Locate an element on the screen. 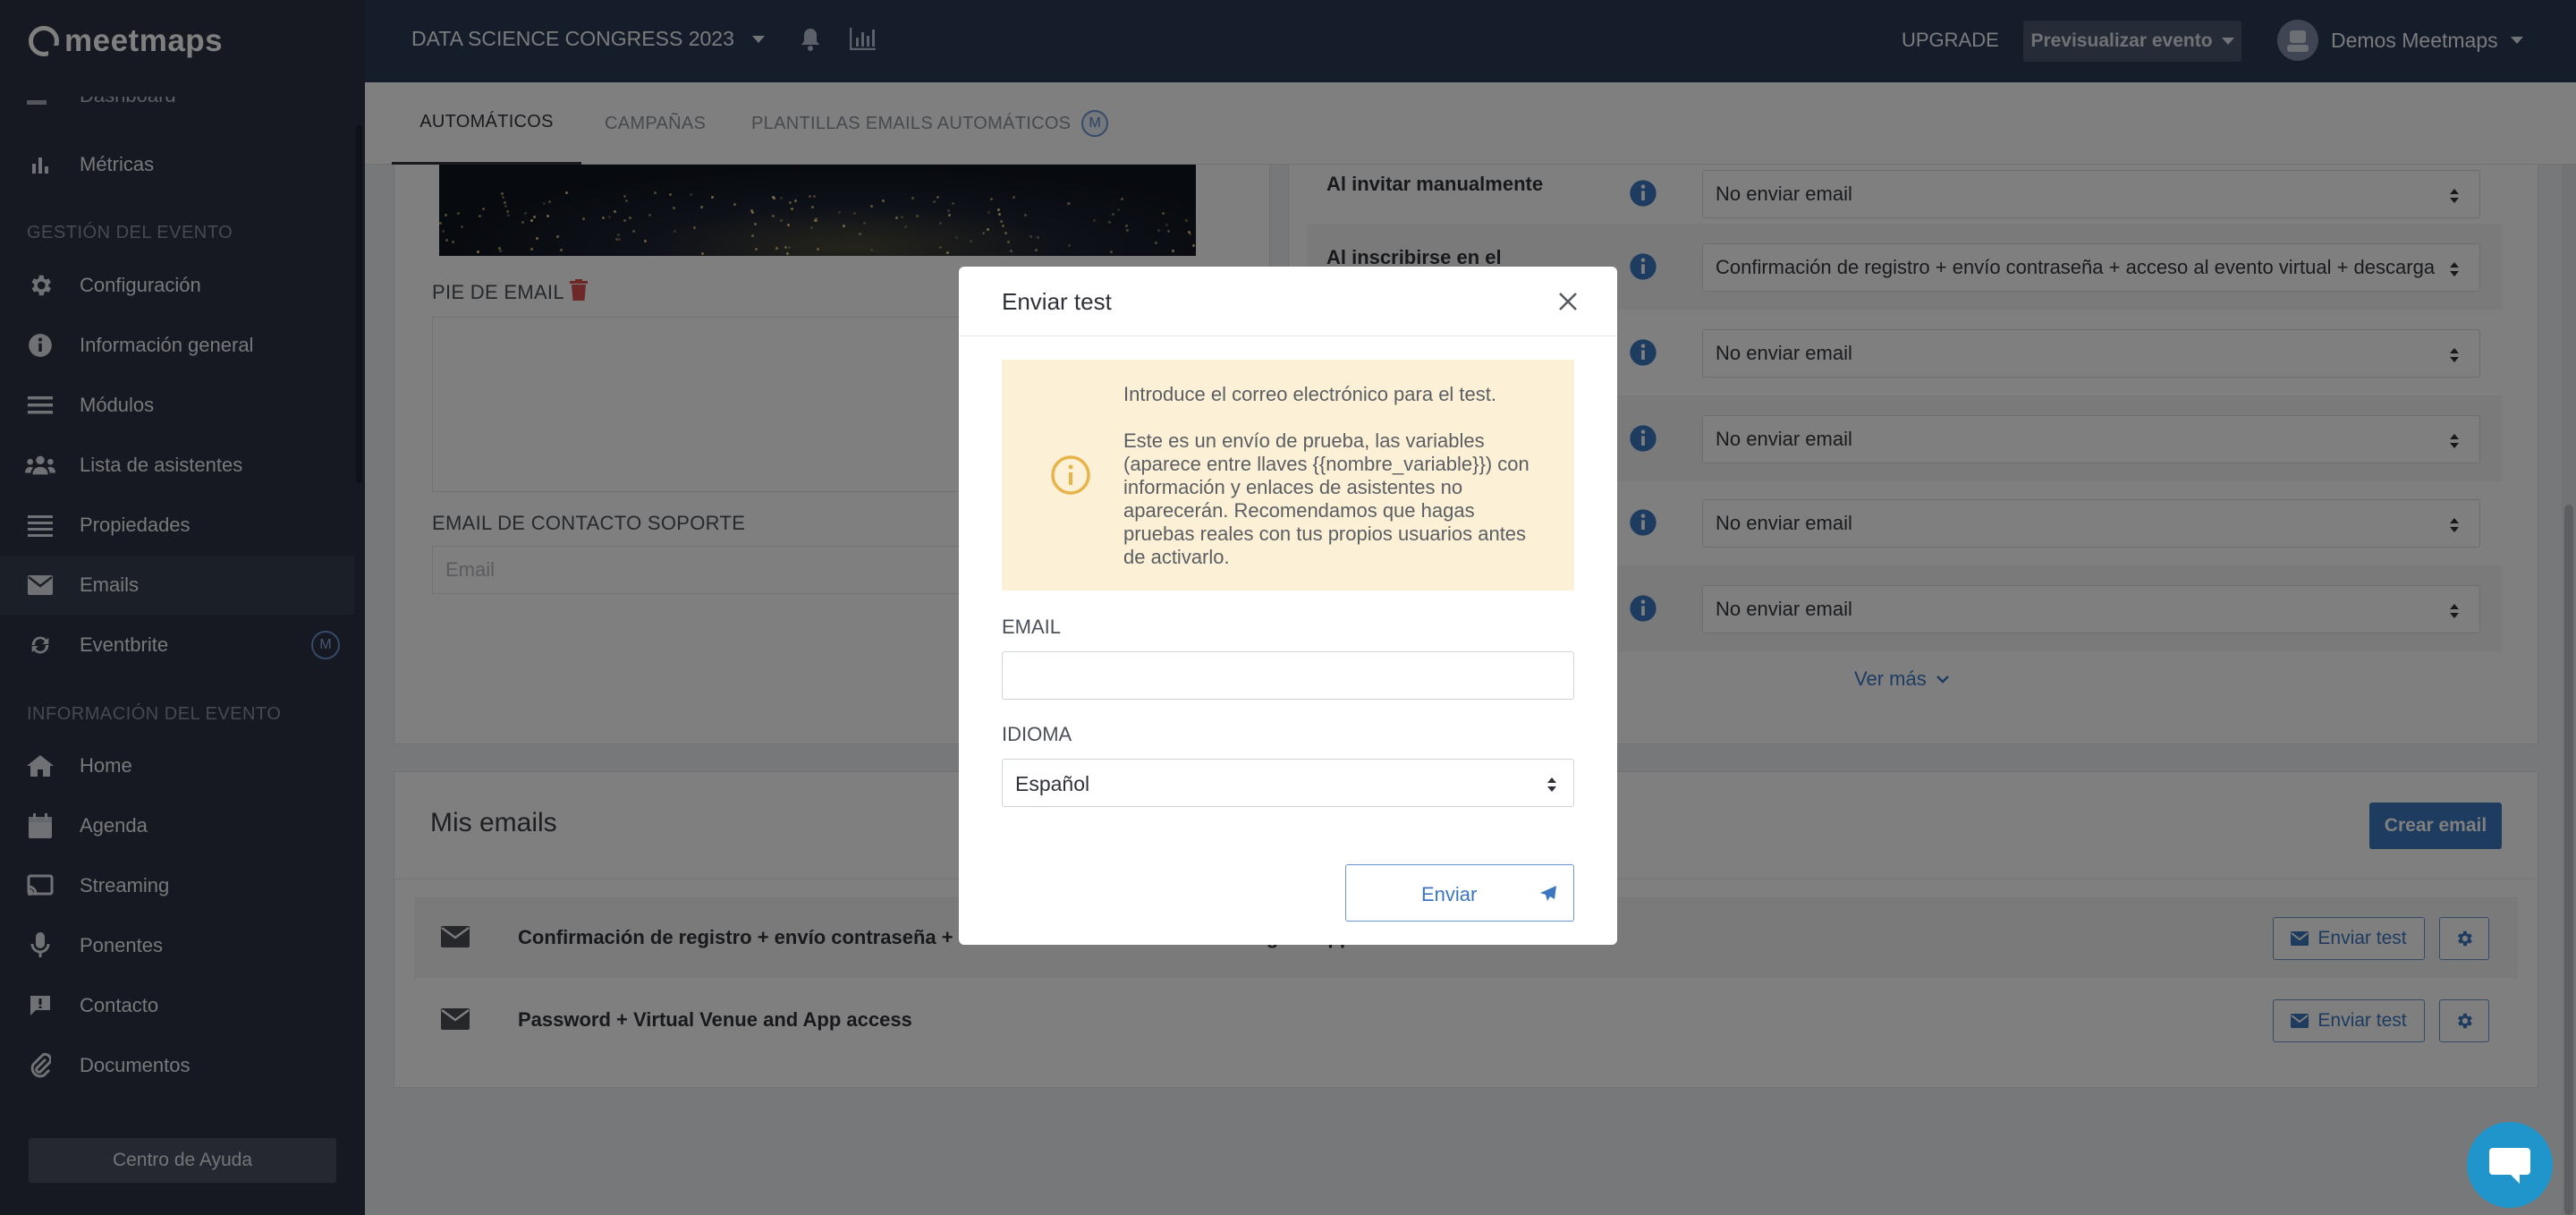  chat-icon is located at coordinates (2509, 1166).